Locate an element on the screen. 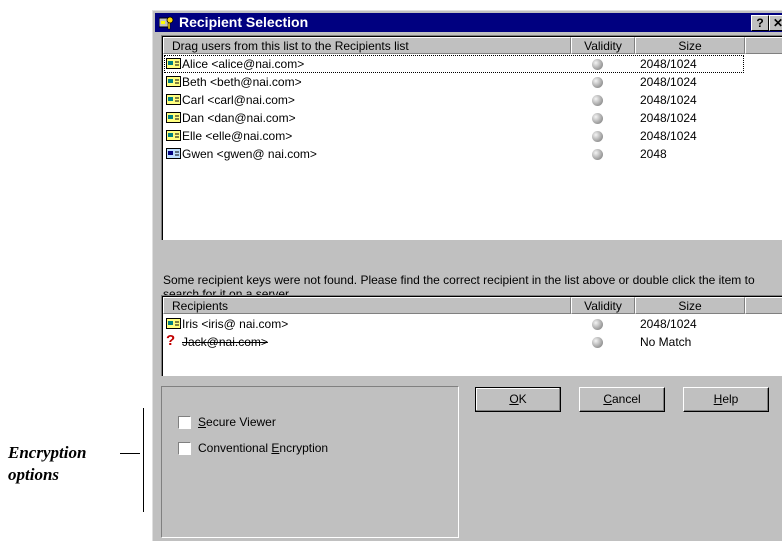  recipient-name: Jack@nai.com> is located at coordinates (225, 342).